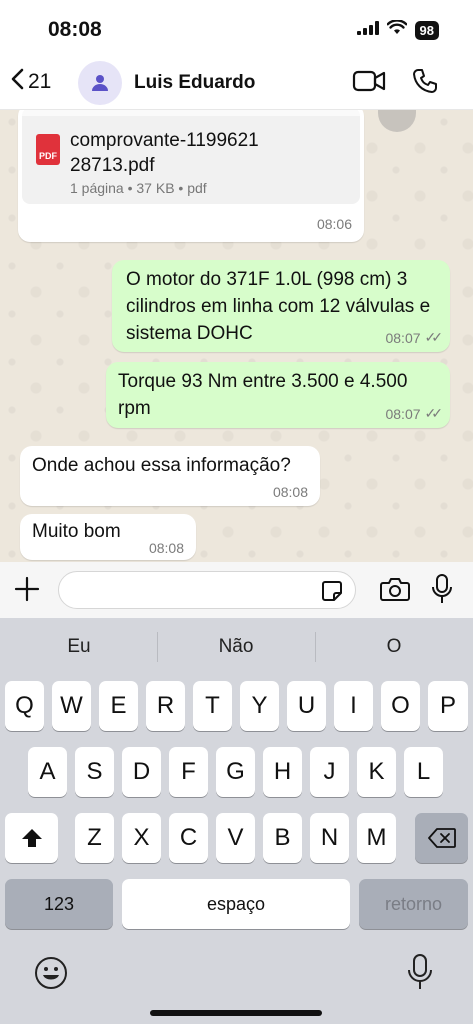 This screenshot has height=1024, width=473. What do you see at coordinates (48, 149) in the screenshot?
I see `pdf-icon: PDF` at bounding box center [48, 149].